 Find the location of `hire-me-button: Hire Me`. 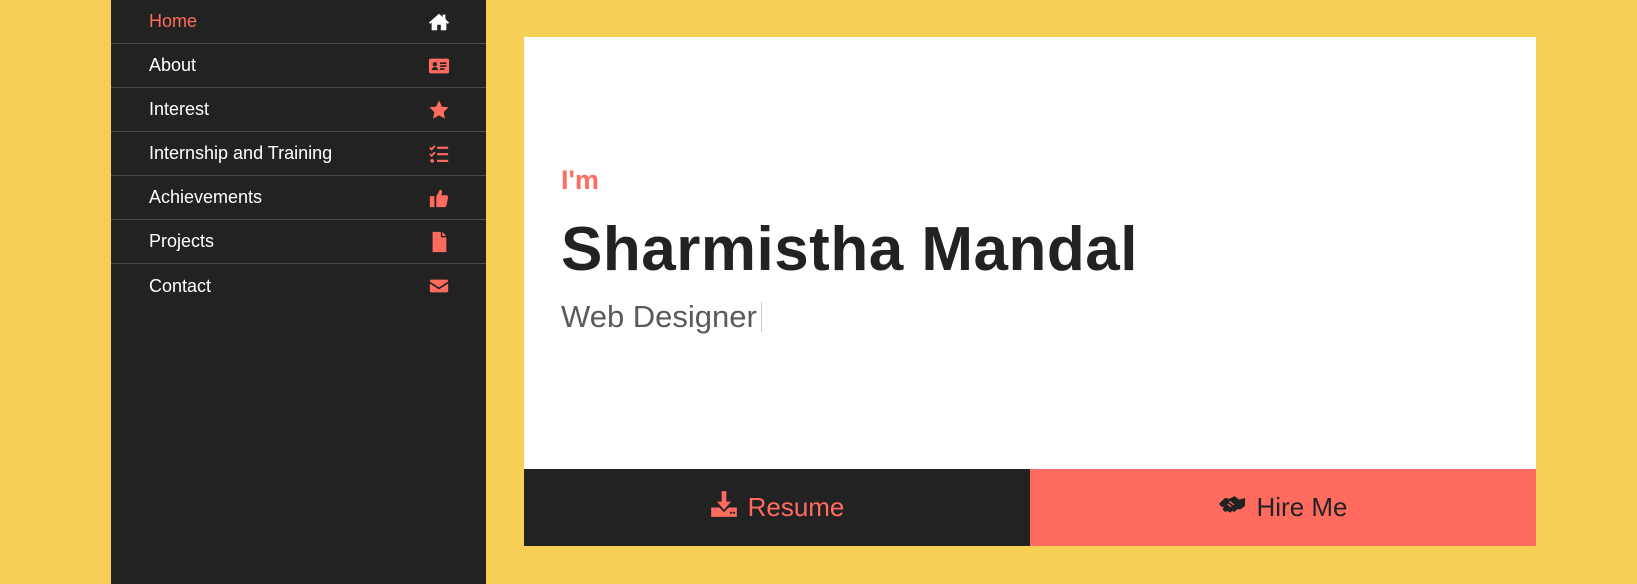

hire-me-button: Hire Me is located at coordinates (1283, 507).